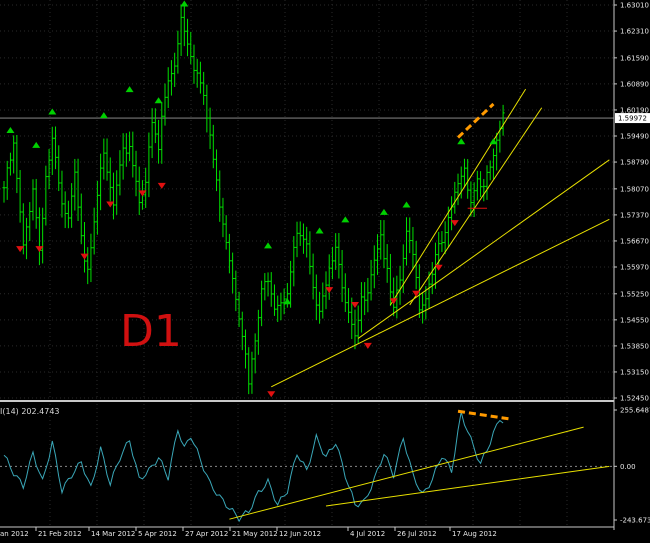  I want to click on x-tick-label: 14 Mar 2012, so click(113, 534).